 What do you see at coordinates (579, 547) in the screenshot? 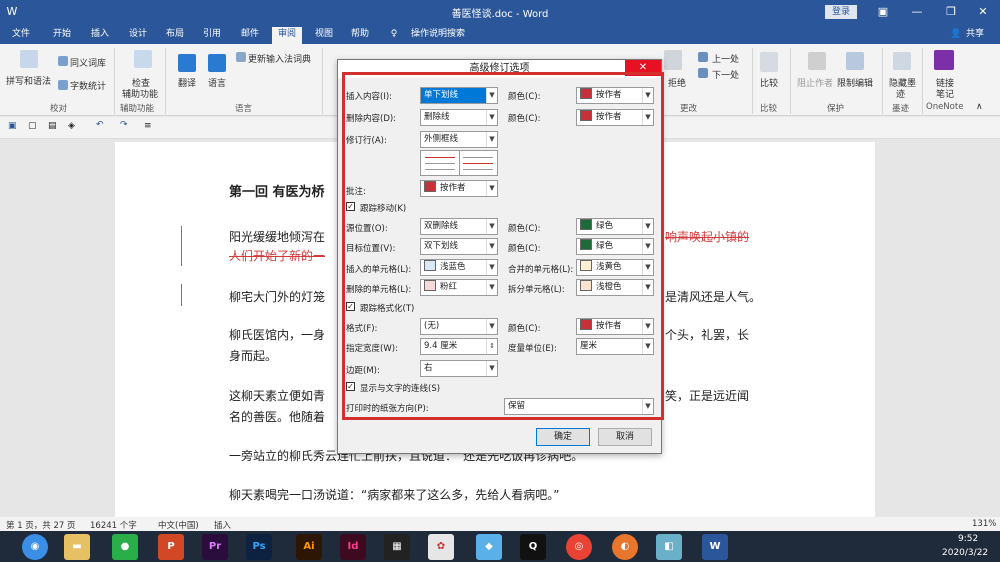
I see `chrome-icon: ◎` at bounding box center [579, 547].